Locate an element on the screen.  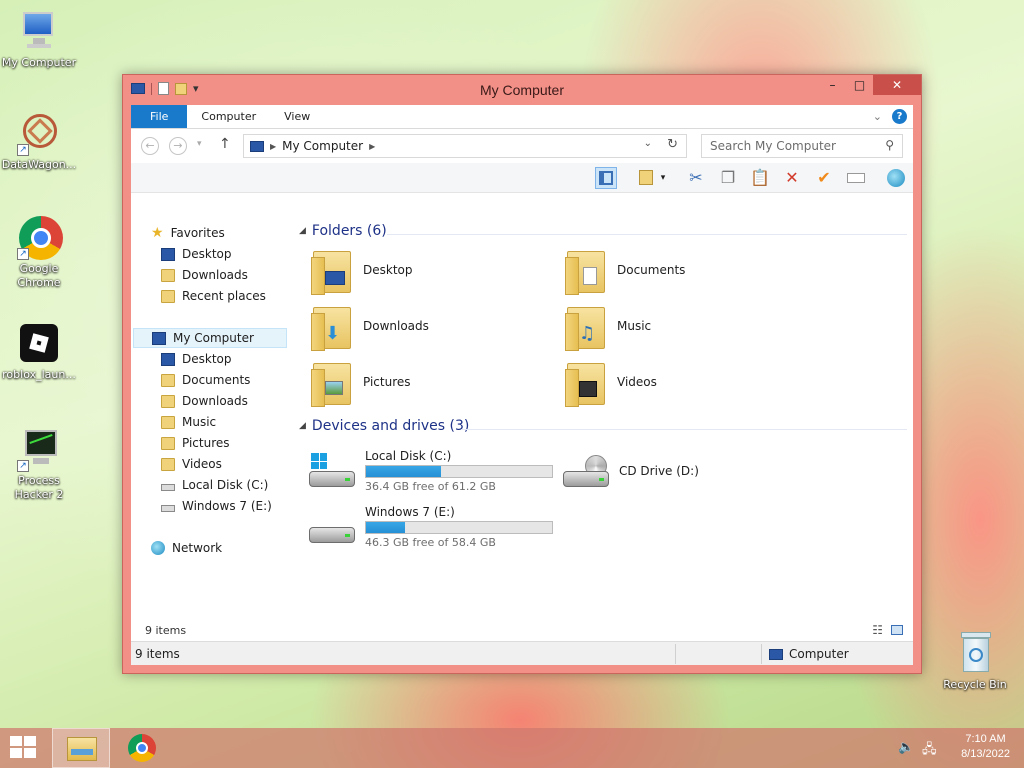
status-items: 9 items is located at coordinates (157, 654).